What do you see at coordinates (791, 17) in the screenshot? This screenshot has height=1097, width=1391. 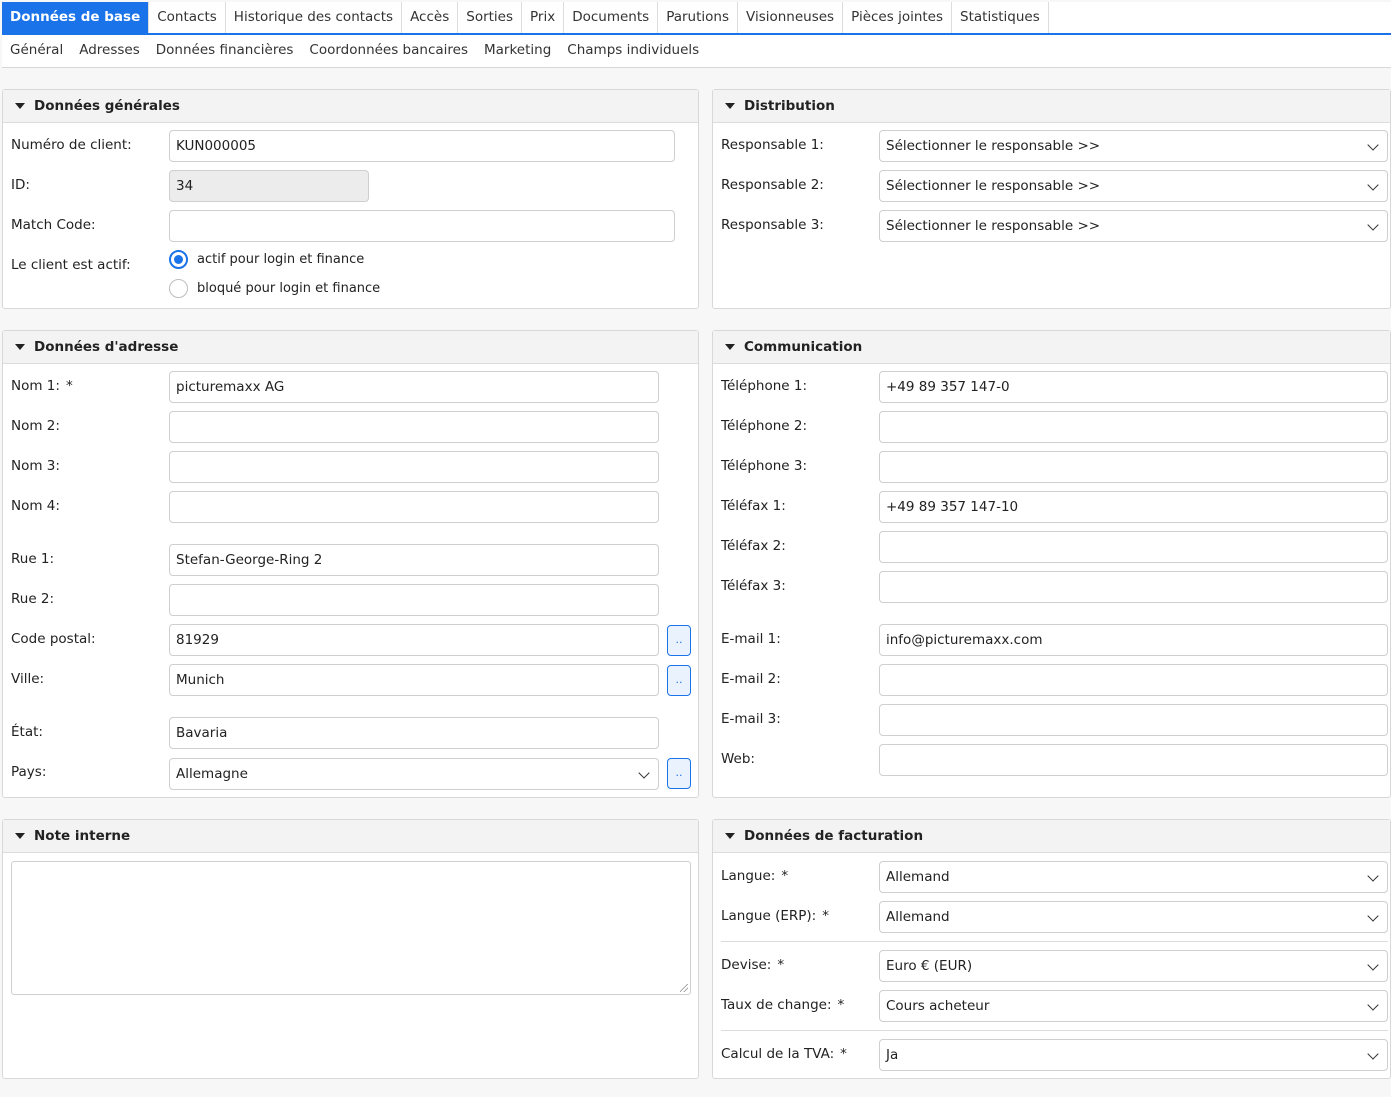 I see `tab-visionneuses: Visionneuses` at bounding box center [791, 17].